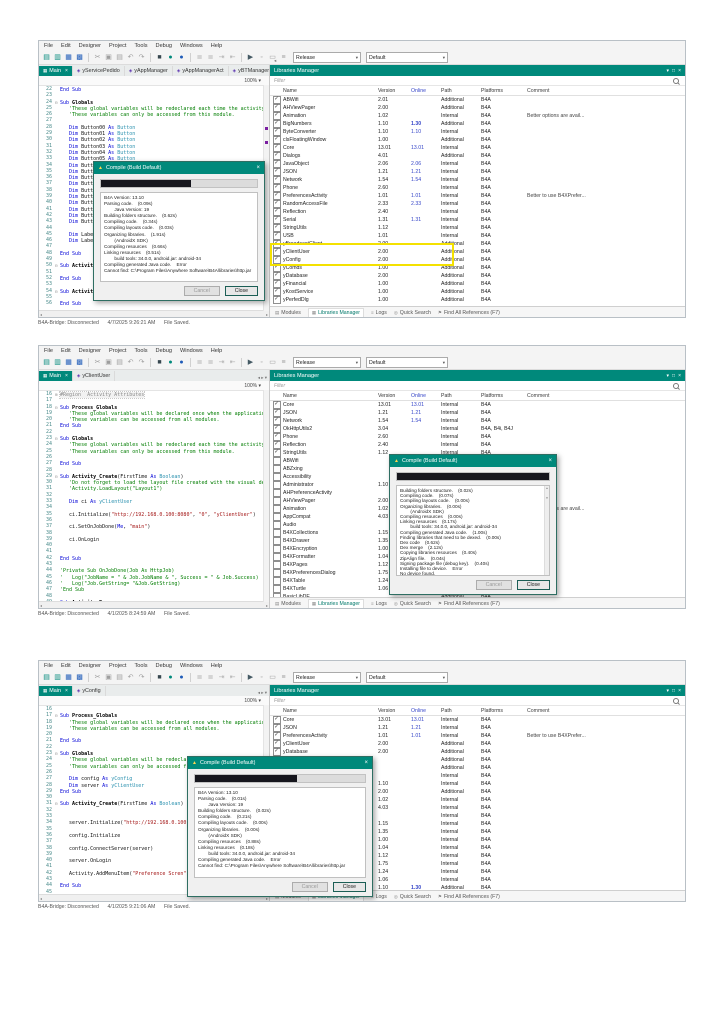  What do you see at coordinates (309, 887) in the screenshot?
I see `cancel-button: Cancel` at bounding box center [309, 887].